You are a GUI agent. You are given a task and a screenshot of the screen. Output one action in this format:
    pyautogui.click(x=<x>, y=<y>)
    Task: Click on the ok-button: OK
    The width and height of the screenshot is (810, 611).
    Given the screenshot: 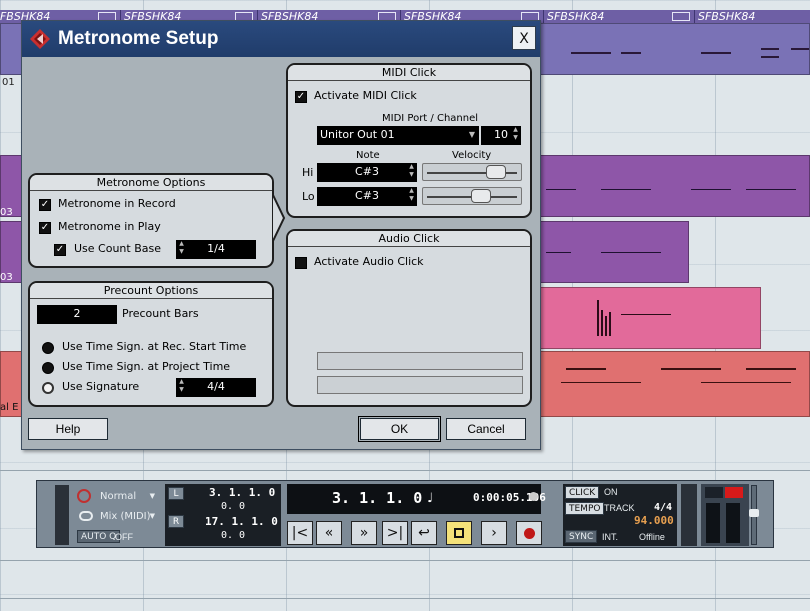 What is the action you would take?
    pyautogui.click(x=399, y=429)
    